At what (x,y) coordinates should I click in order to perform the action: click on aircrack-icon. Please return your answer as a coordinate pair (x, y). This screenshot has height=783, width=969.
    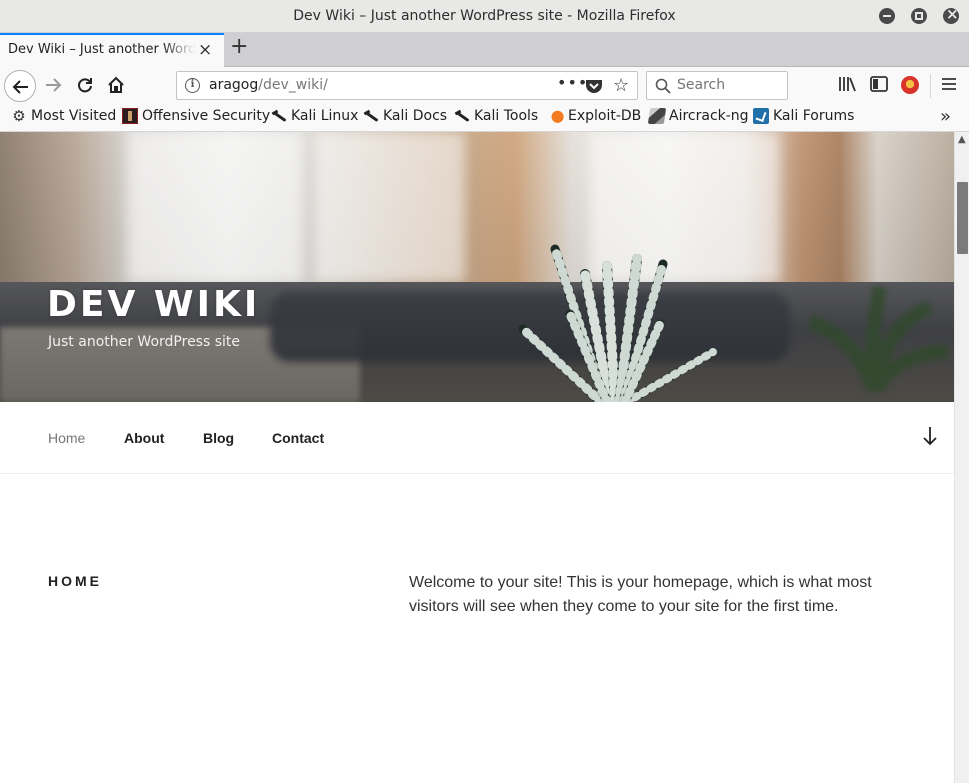
    Looking at the image, I should click on (657, 116).